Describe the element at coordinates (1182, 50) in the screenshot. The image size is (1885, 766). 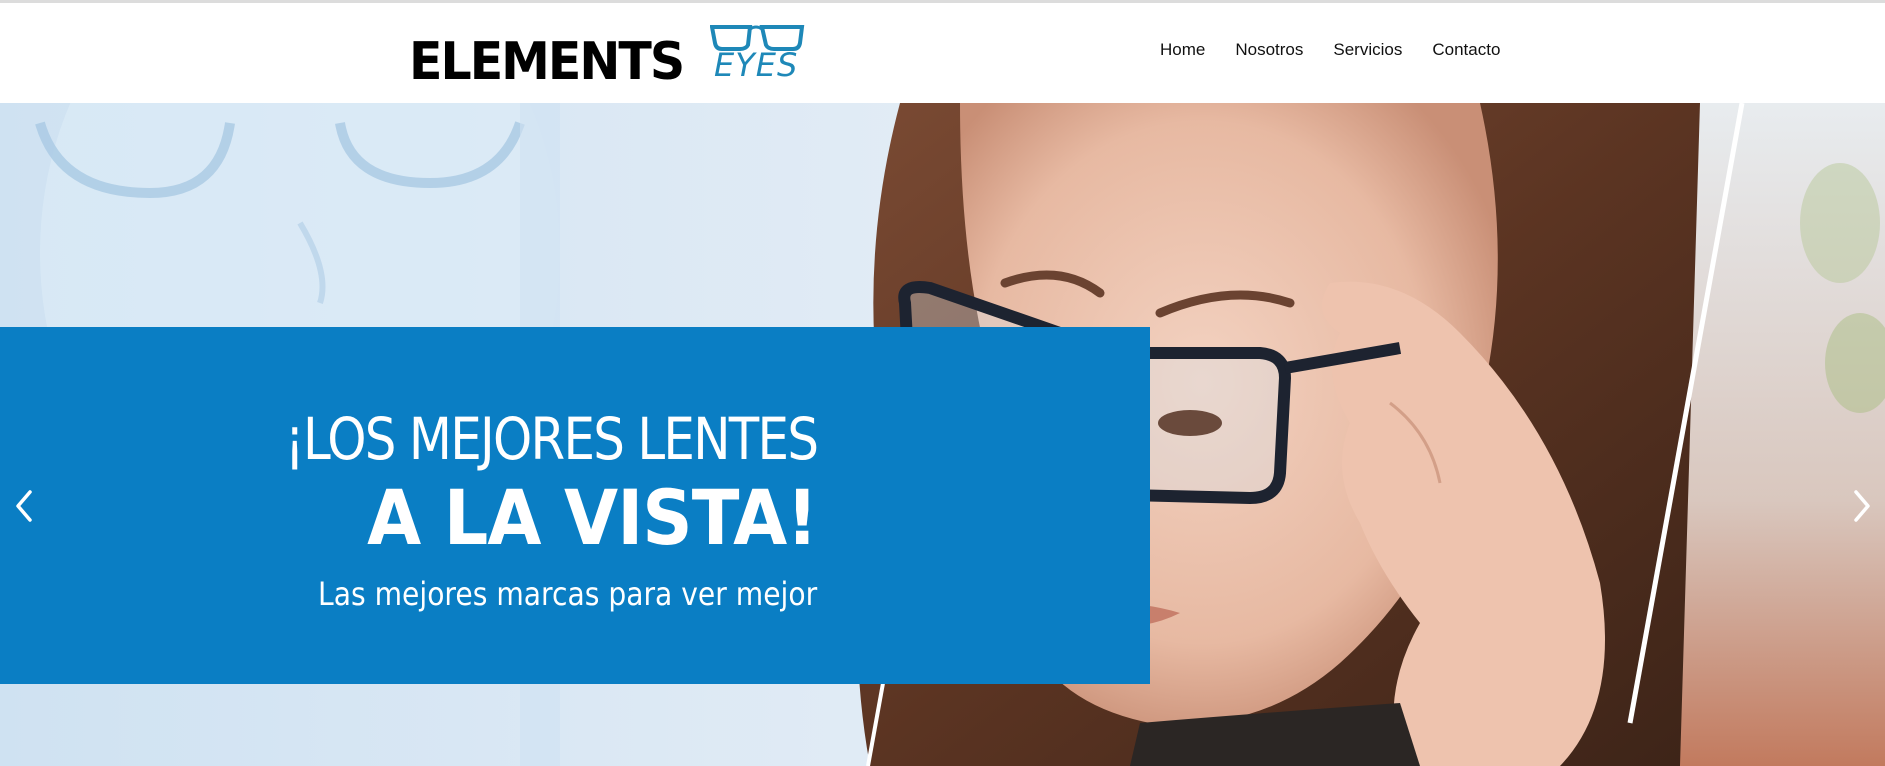
I see `nav-home: Home` at that location.